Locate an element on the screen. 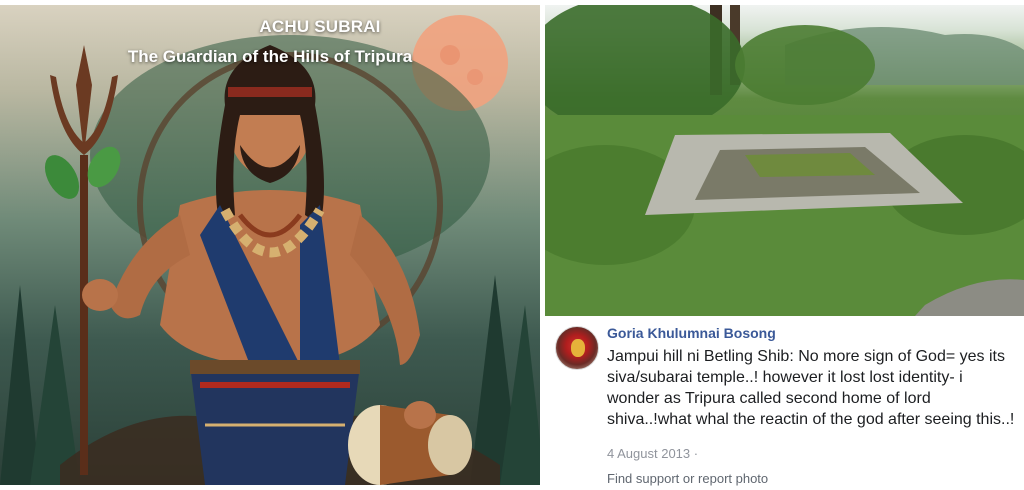 This screenshot has width=1024, height=490. illustration-title: ACHU SUBRAI is located at coordinates (320, 26).